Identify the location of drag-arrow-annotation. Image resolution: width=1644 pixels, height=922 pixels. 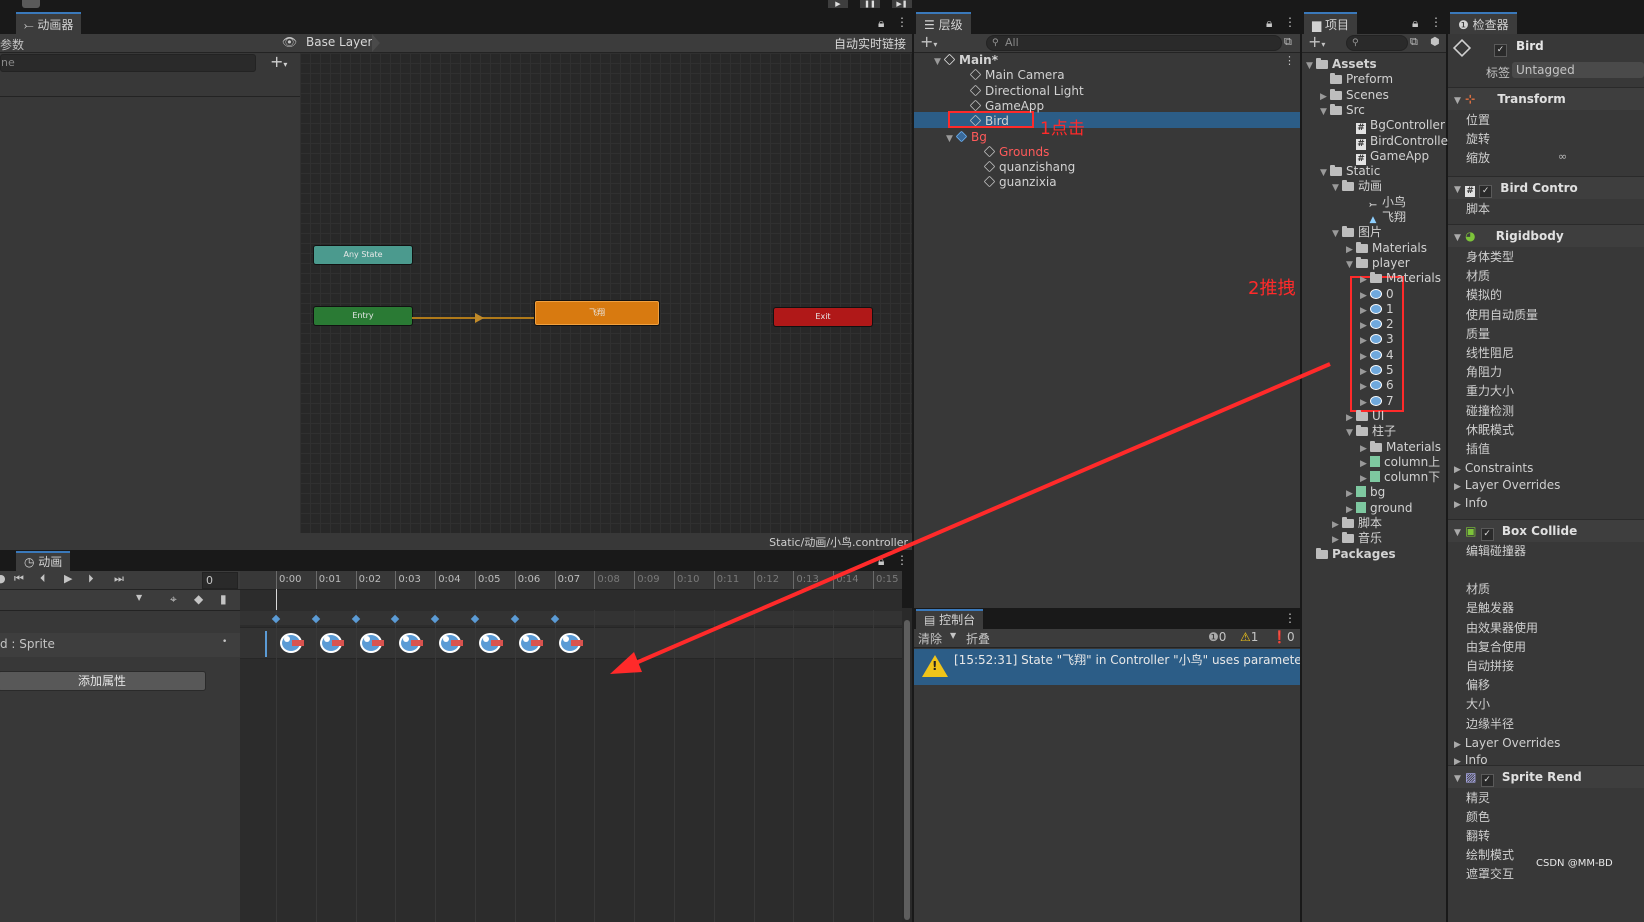
(970, 518).